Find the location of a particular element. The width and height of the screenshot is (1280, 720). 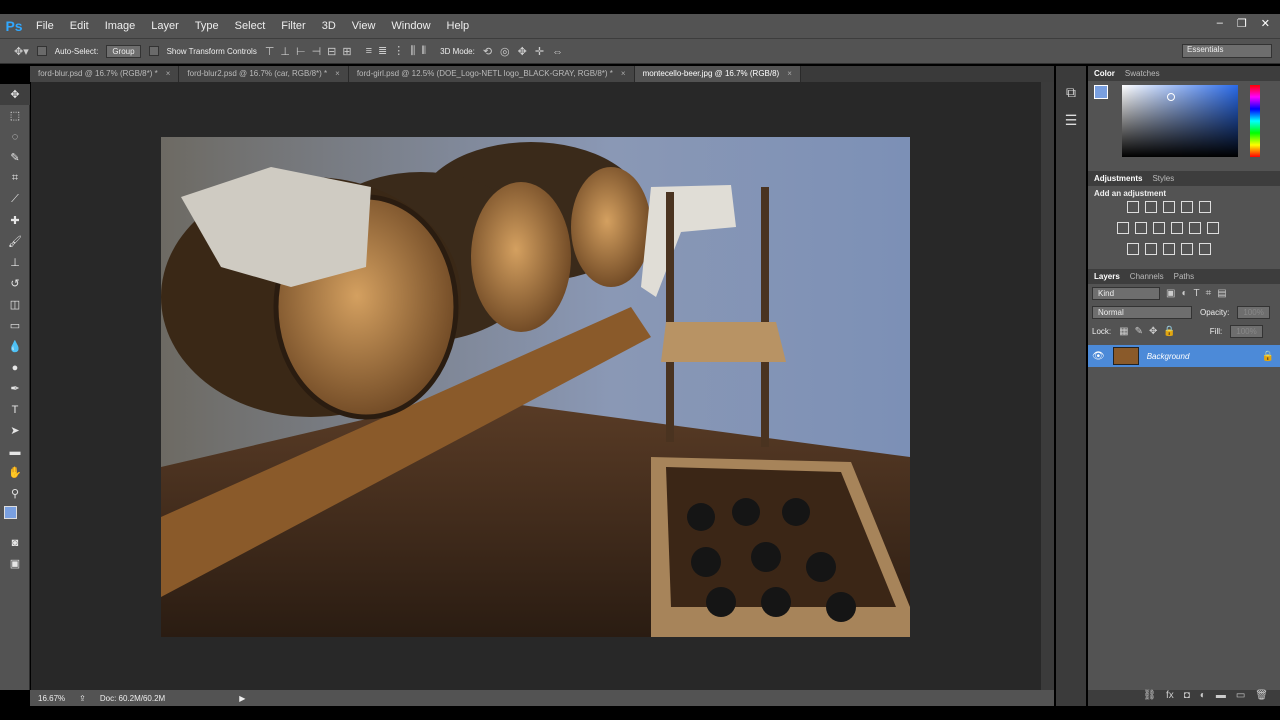

vibrance-icon is located at coordinates (1205, 207).